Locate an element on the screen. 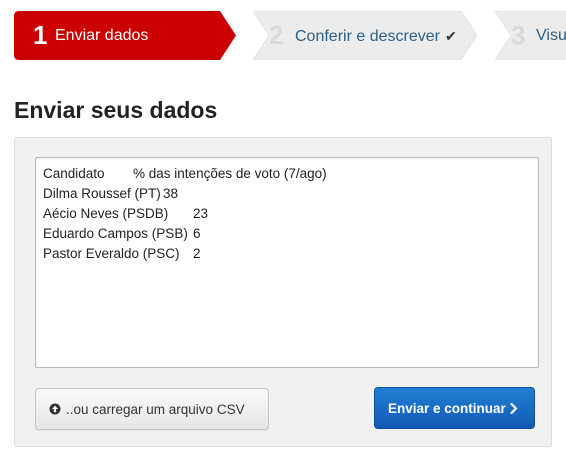 The image size is (566, 464). step-visualizar: 3 Visua is located at coordinates (530, 35).